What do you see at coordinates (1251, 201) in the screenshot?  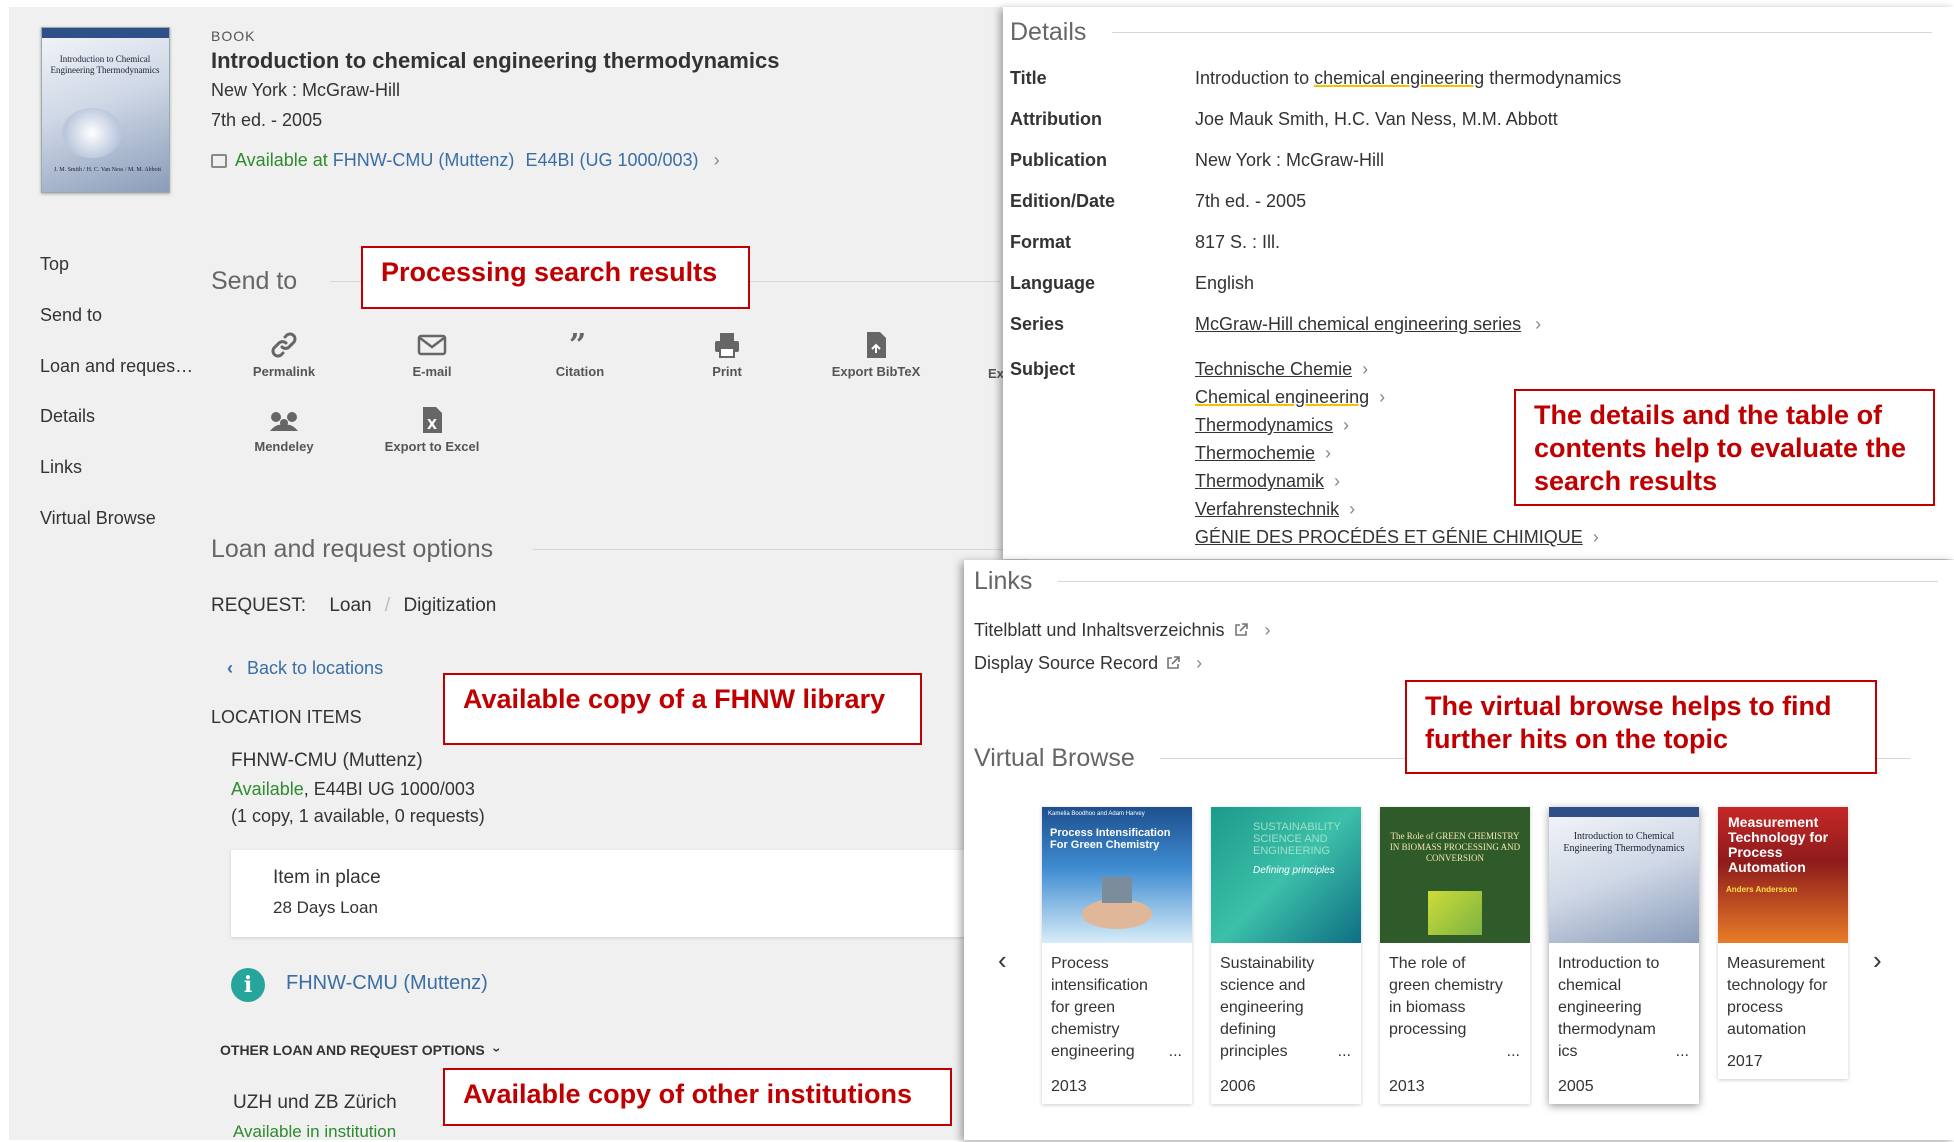 I see `details-edition-value: 7th ed. - 2005` at bounding box center [1251, 201].